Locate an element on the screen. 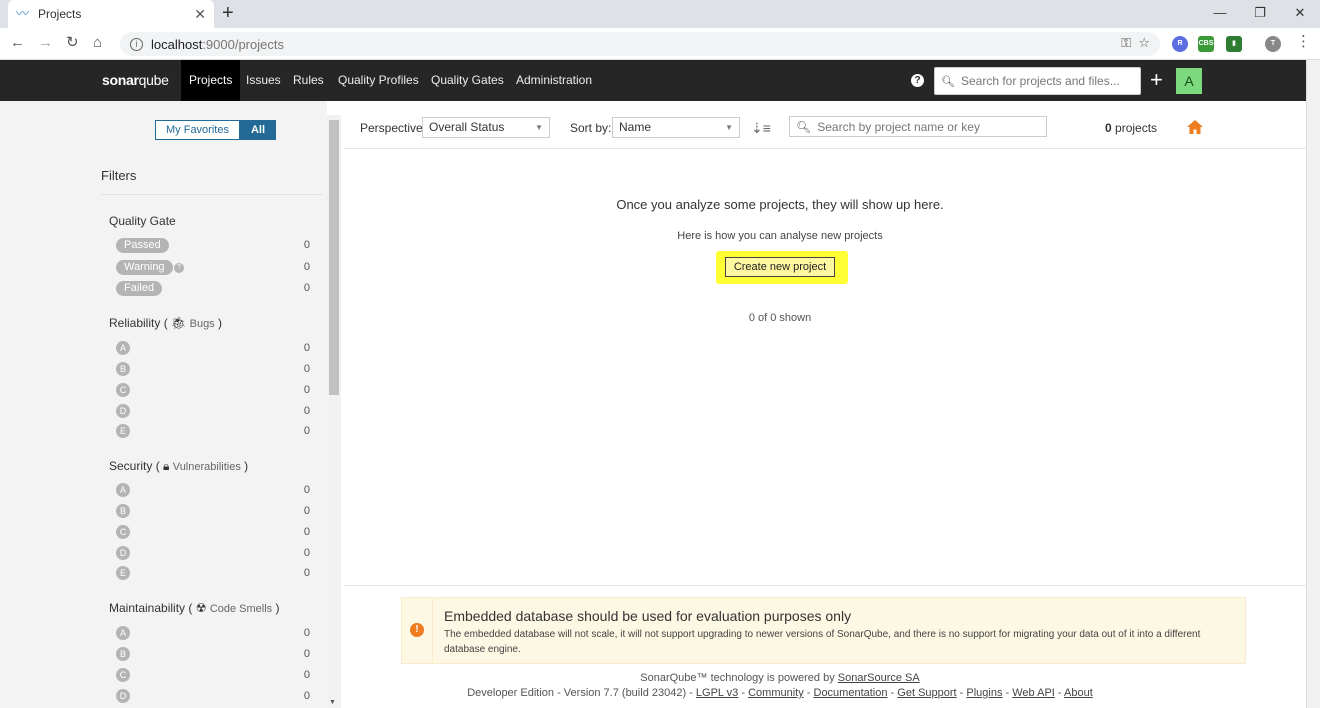 This screenshot has width=1320, height=708. perspective-value: Overall Status is located at coordinates (467, 127).